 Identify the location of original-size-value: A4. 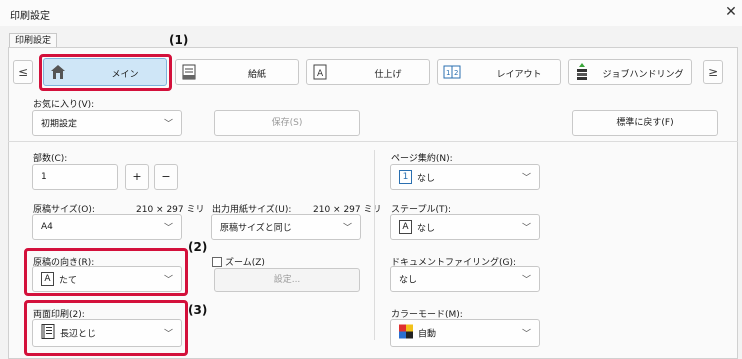
(47, 227).